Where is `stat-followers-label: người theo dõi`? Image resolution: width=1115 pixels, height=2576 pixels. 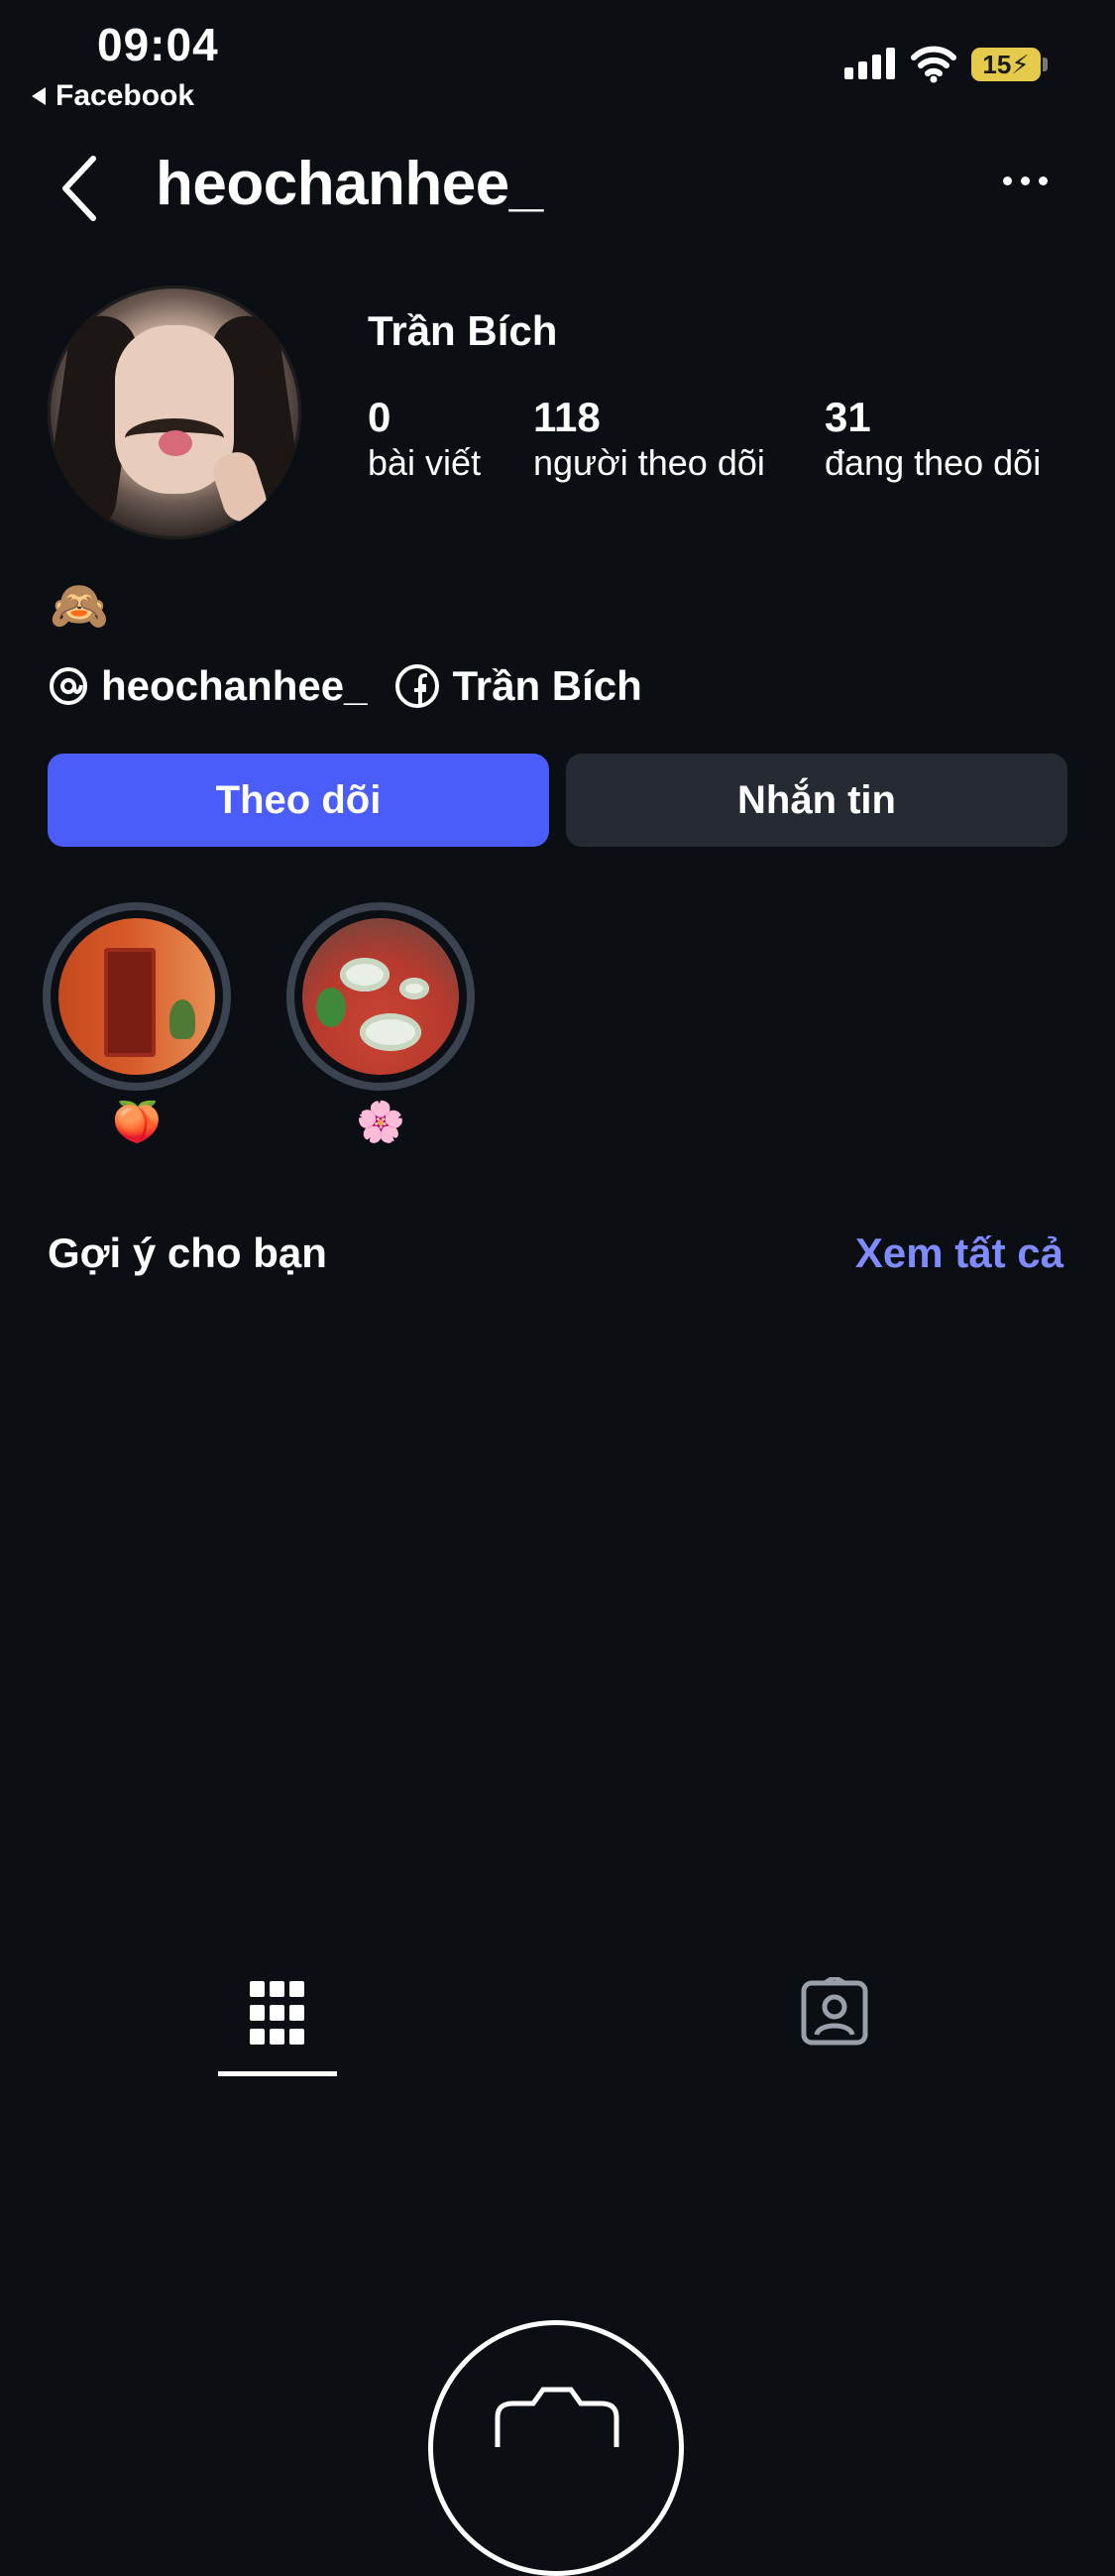 stat-followers-label: người theo dõi is located at coordinates (649, 463).